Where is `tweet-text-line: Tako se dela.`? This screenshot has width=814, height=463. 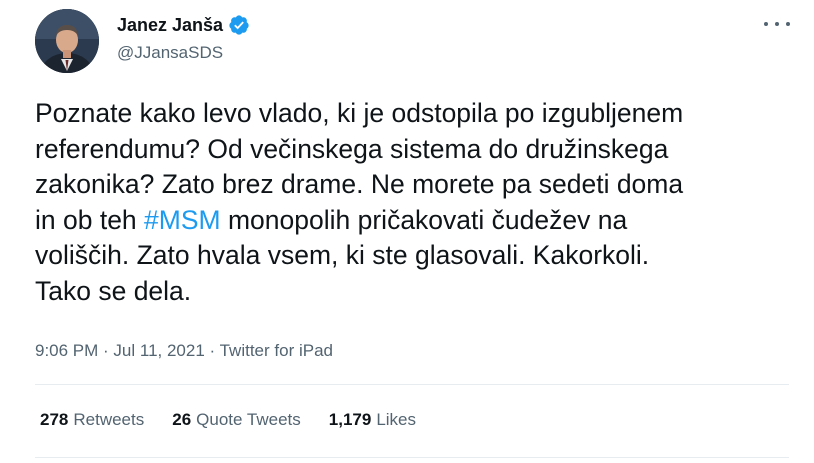 tweet-text-line: Tako se dela. is located at coordinates (113, 290).